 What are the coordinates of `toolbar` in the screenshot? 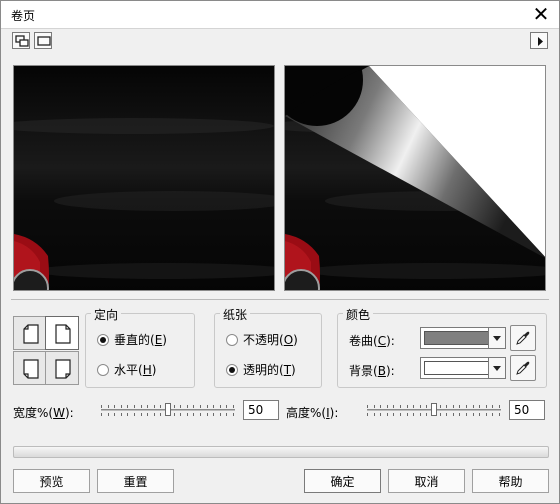 It's located at (280, 40).